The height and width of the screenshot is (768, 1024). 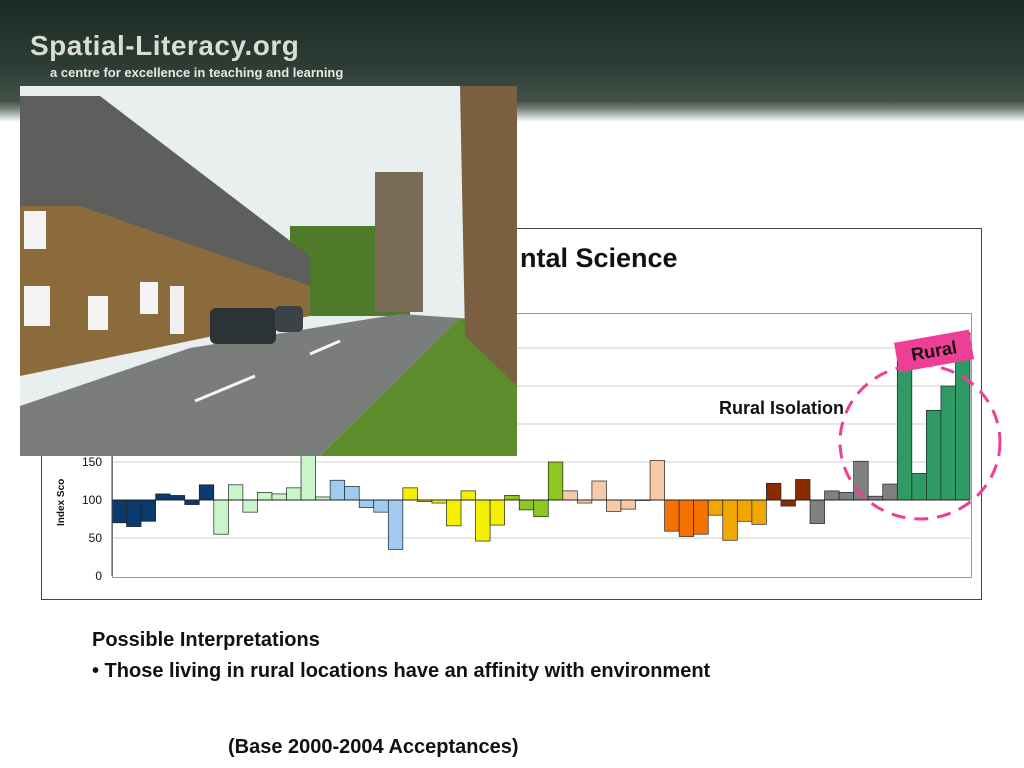 What do you see at coordinates (373, 747) in the screenshot?
I see `base-note: (Base 2000-2004 Acceptances)` at bounding box center [373, 747].